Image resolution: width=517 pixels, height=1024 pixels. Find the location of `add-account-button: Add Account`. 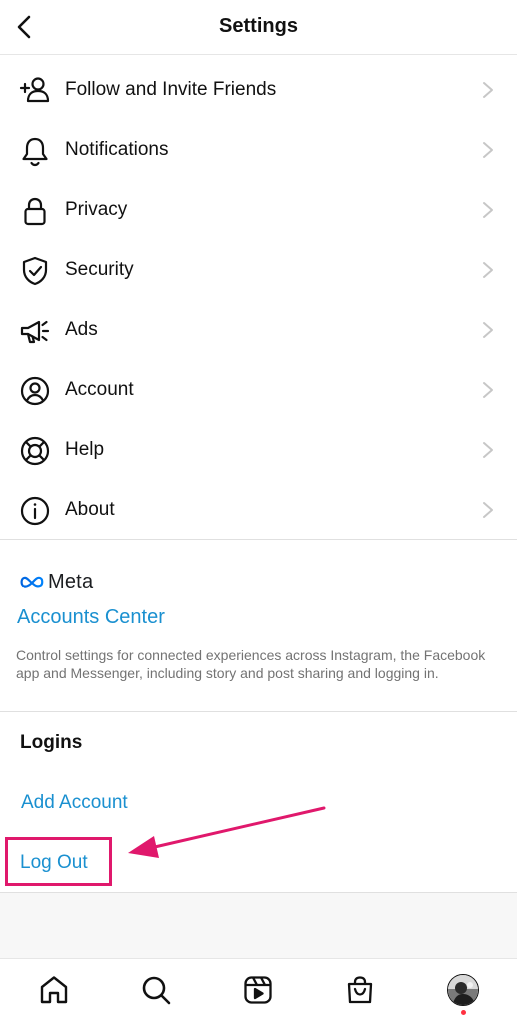

add-account-button: Add Account is located at coordinates (74, 803).